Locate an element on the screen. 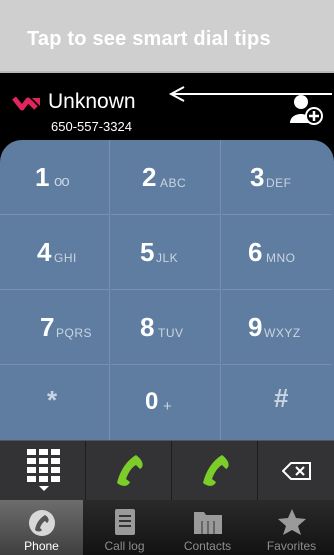 The height and width of the screenshot is (555, 334). key-star: * is located at coordinates (55, 402).